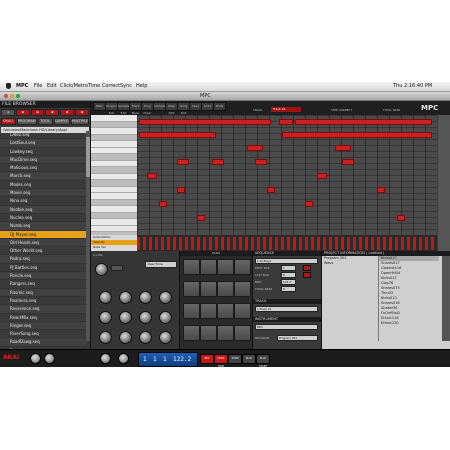 This screenshot has height=450, width=450. I want to click on velocity-bars, so click(287, 243).